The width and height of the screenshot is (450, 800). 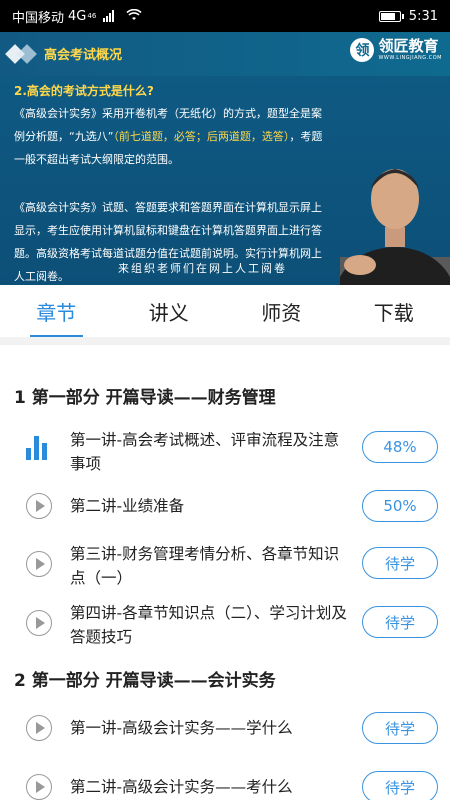 I want to click on signal-icon, so click(x=109, y=16).